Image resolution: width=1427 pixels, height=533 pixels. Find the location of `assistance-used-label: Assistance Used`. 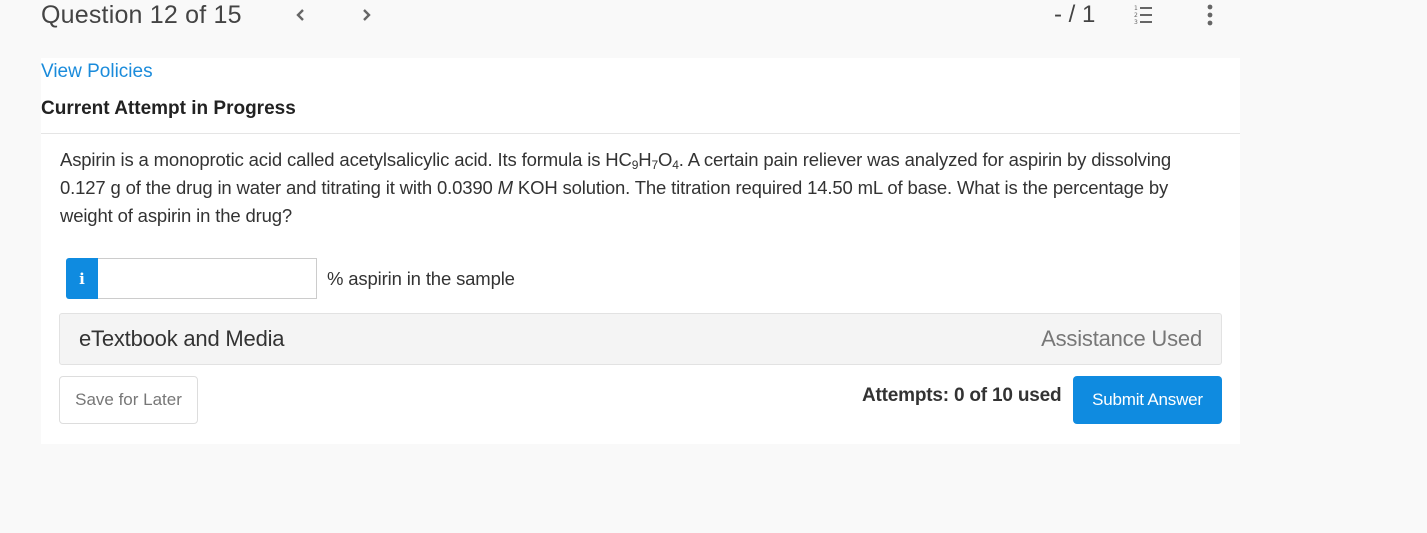

assistance-used-label: Assistance Used is located at coordinates (1121, 338).